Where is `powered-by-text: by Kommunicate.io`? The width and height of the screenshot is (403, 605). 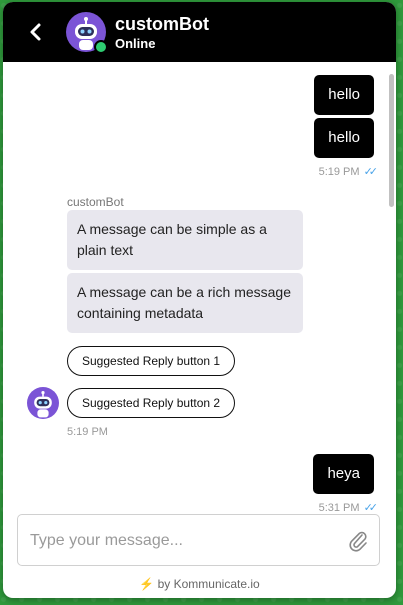 powered-by-text: by Kommunicate.io is located at coordinates (208, 584).